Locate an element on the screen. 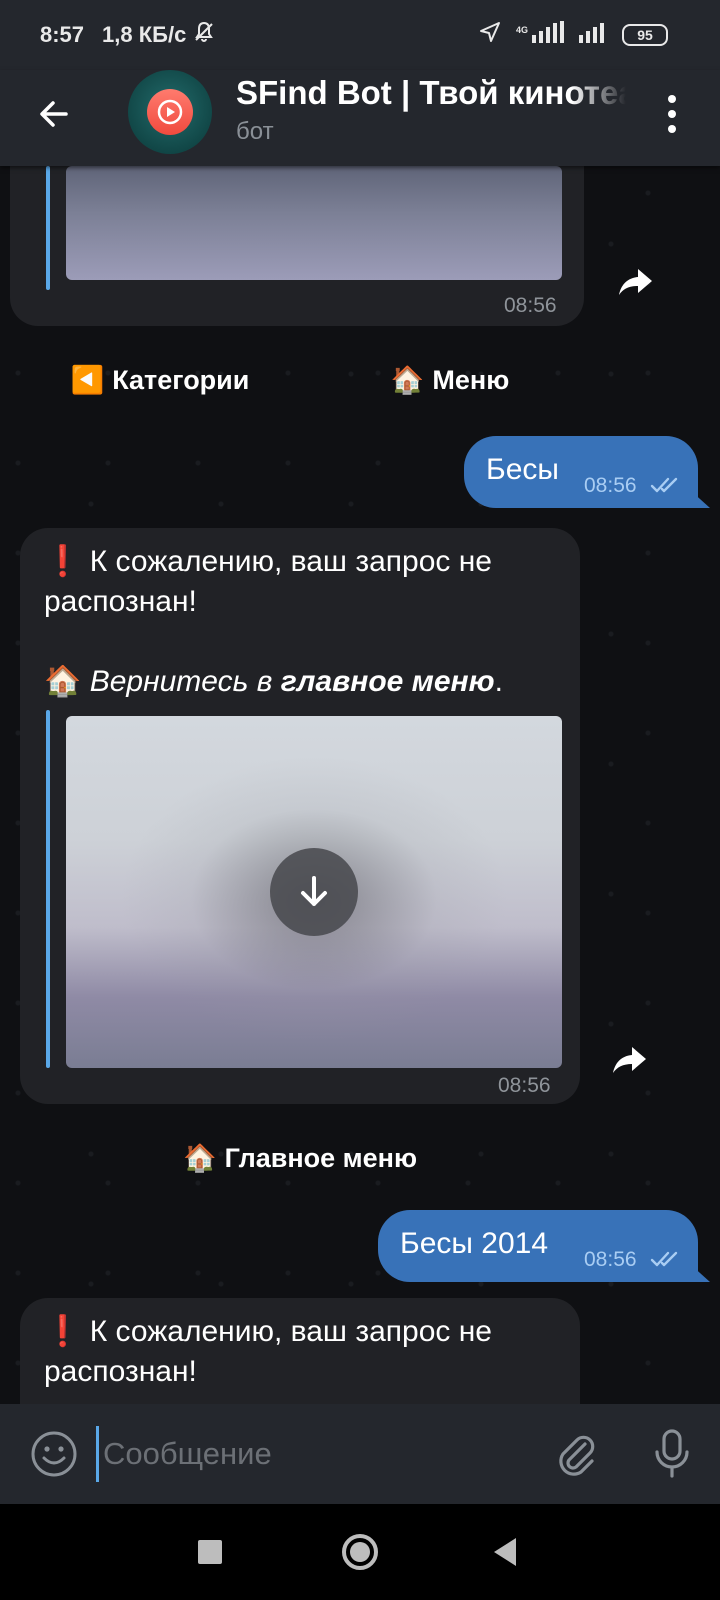  message-bubble-outgoing: Бесы 2014 08:56 is located at coordinates (538, 1246).